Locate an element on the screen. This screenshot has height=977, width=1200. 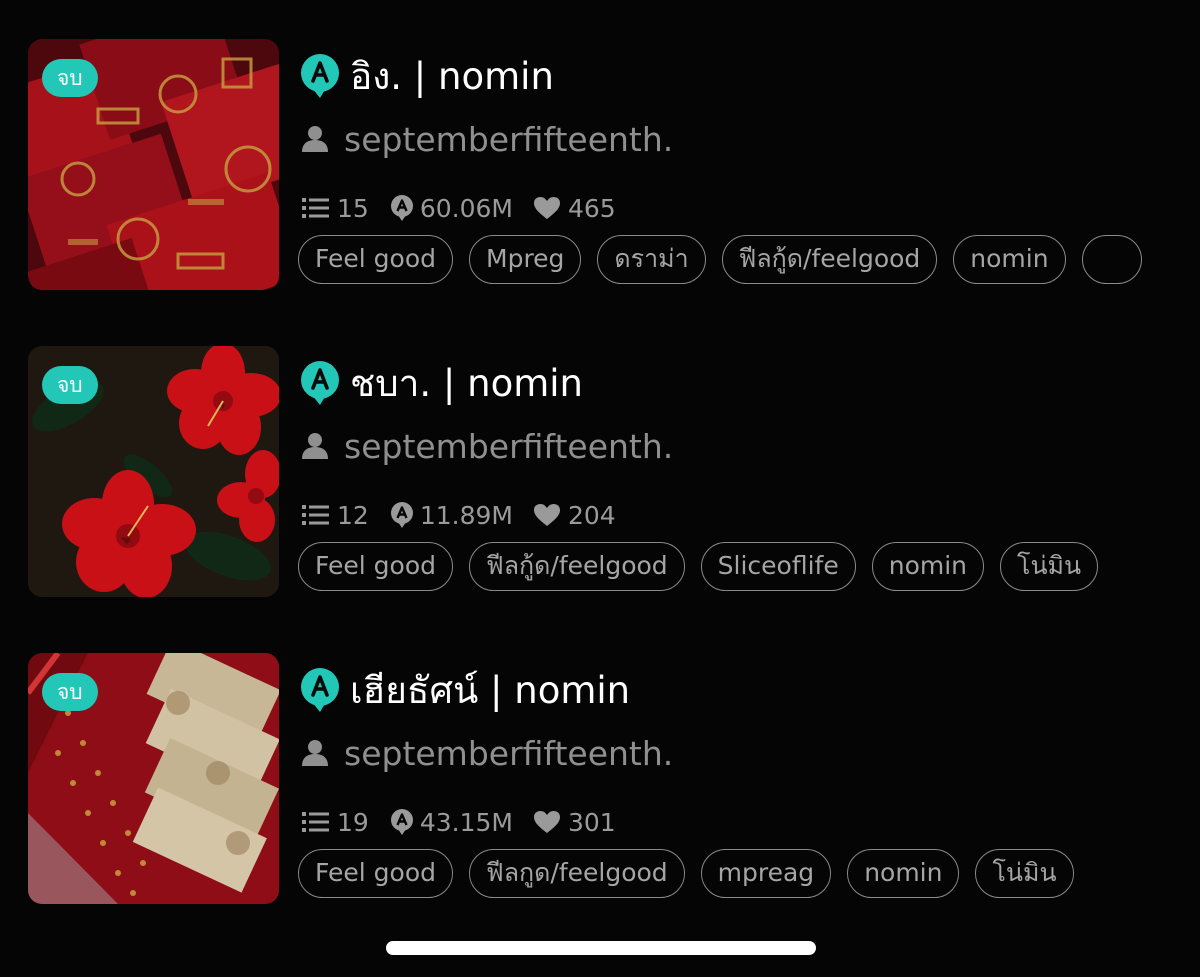
like-count: 301 is located at coordinates (574, 822).